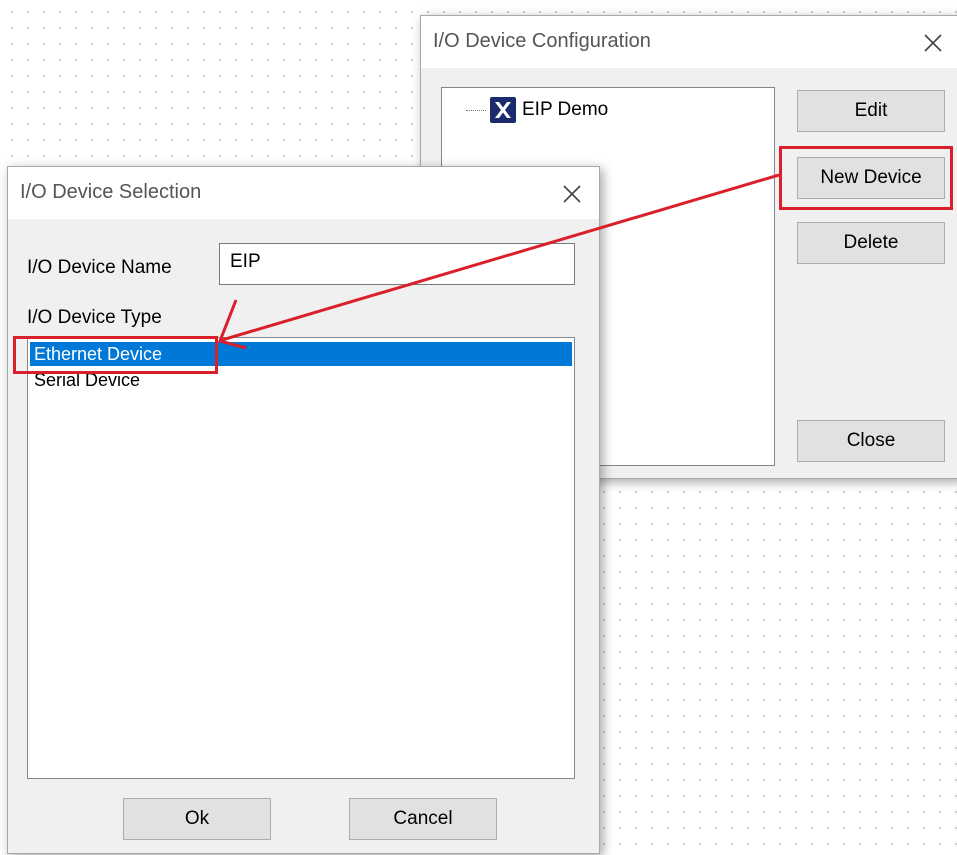  Describe the element at coordinates (301, 354) in the screenshot. I see `list-item-ethernet-device: Ethernet Device` at that location.